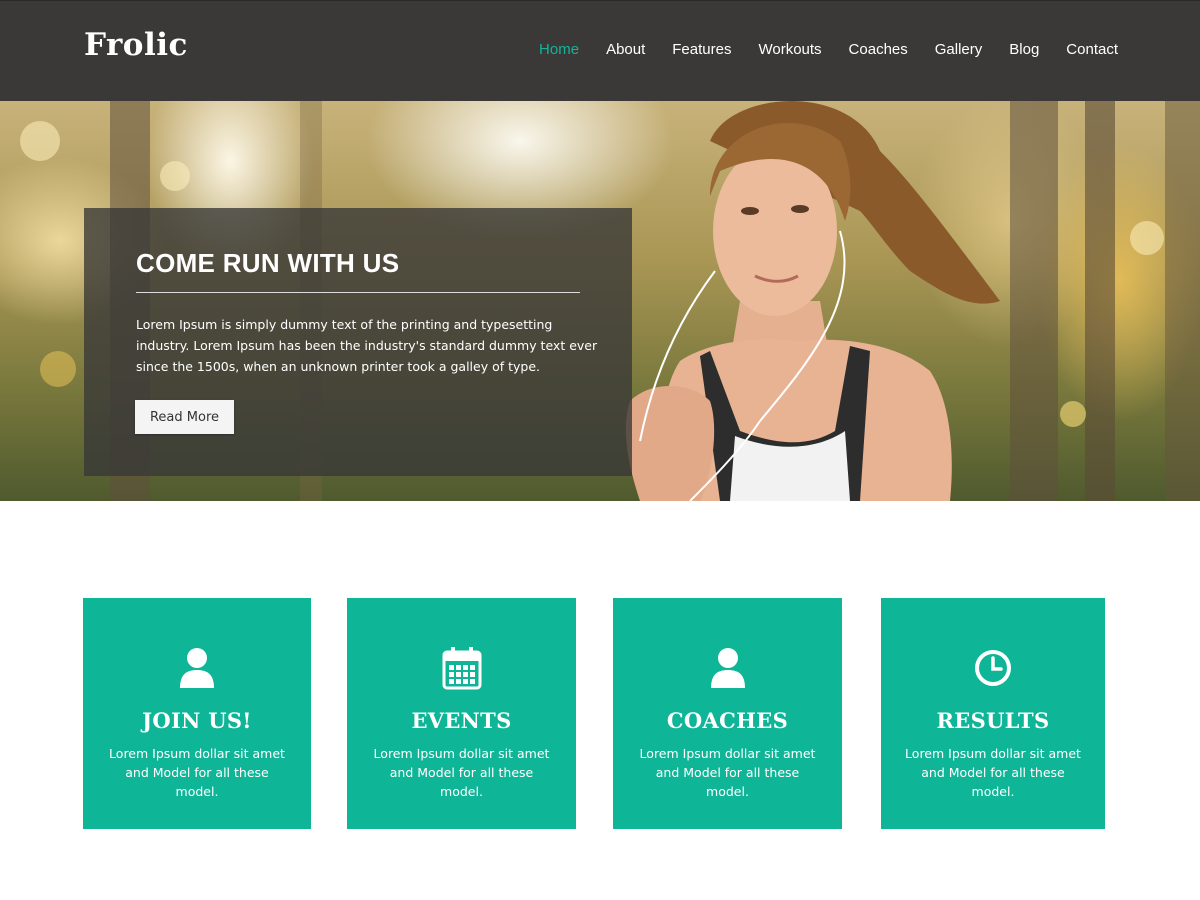 This screenshot has width=1200, height=900. What do you see at coordinates (993, 668) in the screenshot?
I see `clock-icon` at bounding box center [993, 668].